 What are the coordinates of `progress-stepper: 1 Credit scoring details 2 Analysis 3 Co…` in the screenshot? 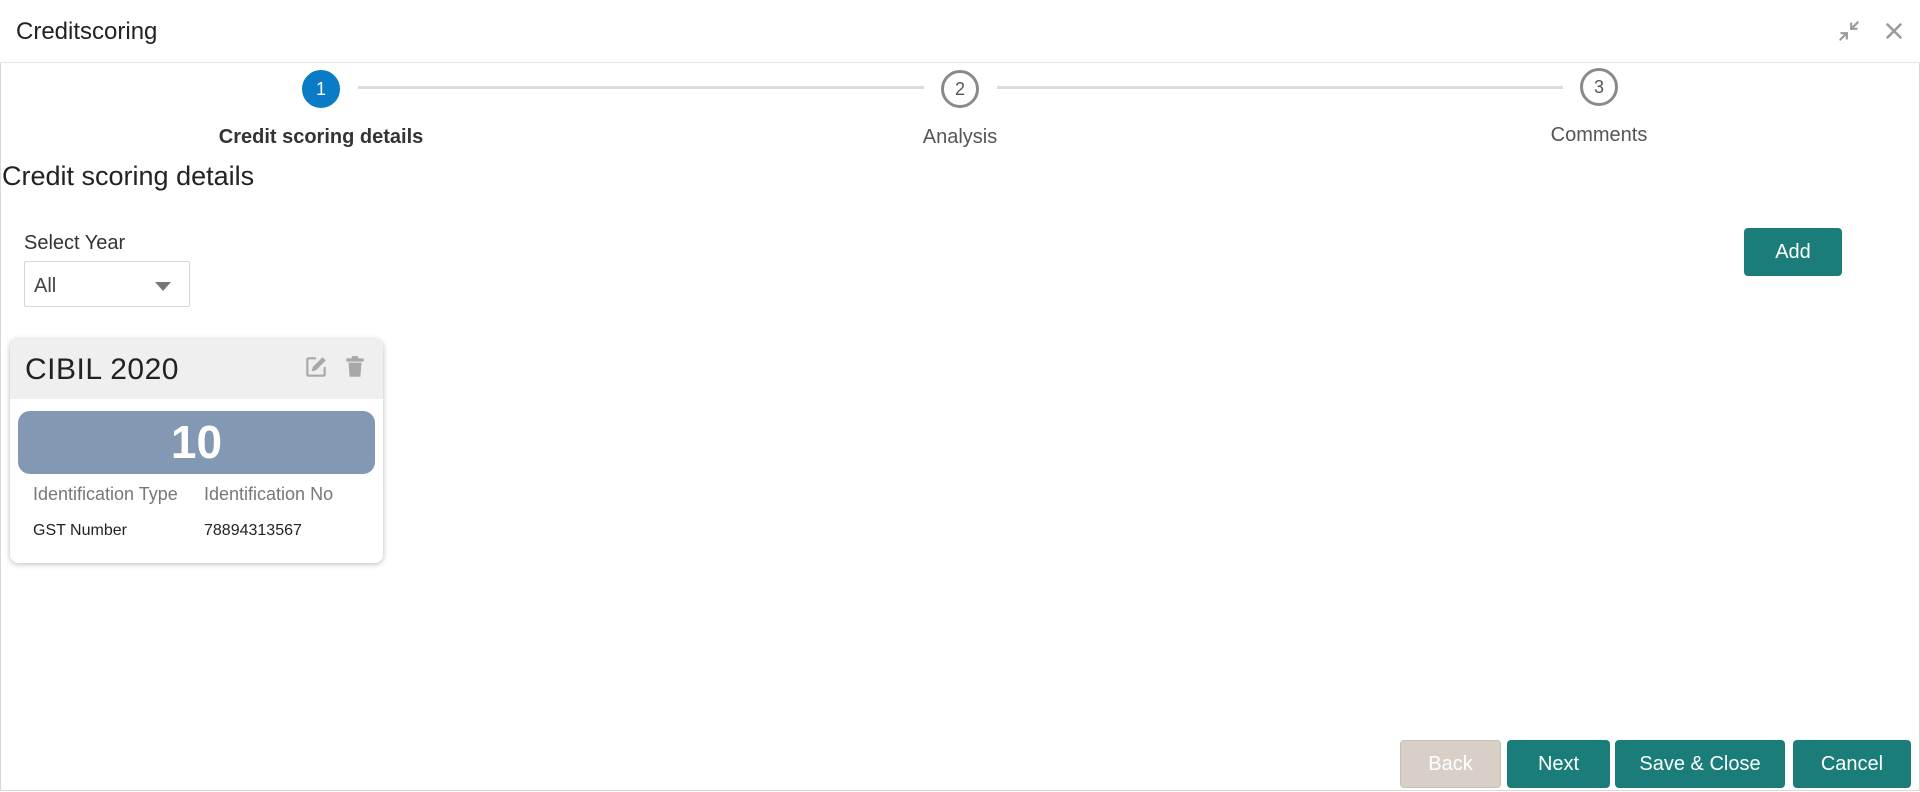 It's located at (960, 112).